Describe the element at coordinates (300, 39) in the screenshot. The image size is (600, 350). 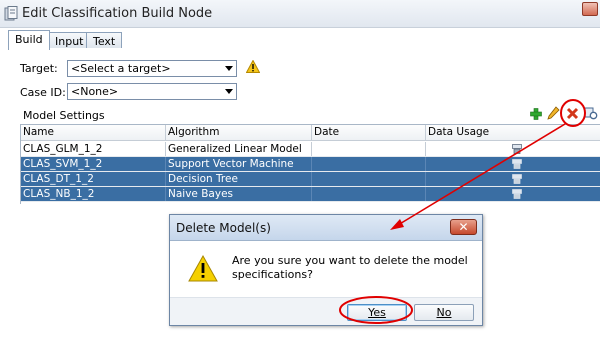
I see `tab-strip: Build Input Text` at that location.